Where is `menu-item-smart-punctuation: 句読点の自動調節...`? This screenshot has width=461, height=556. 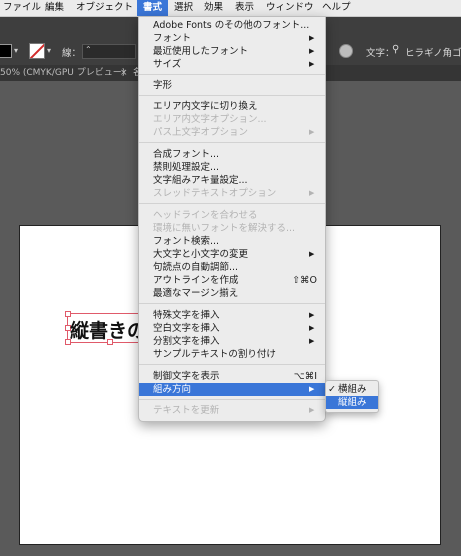 menu-item-smart-punctuation: 句読点の自動調節... is located at coordinates (232, 267).